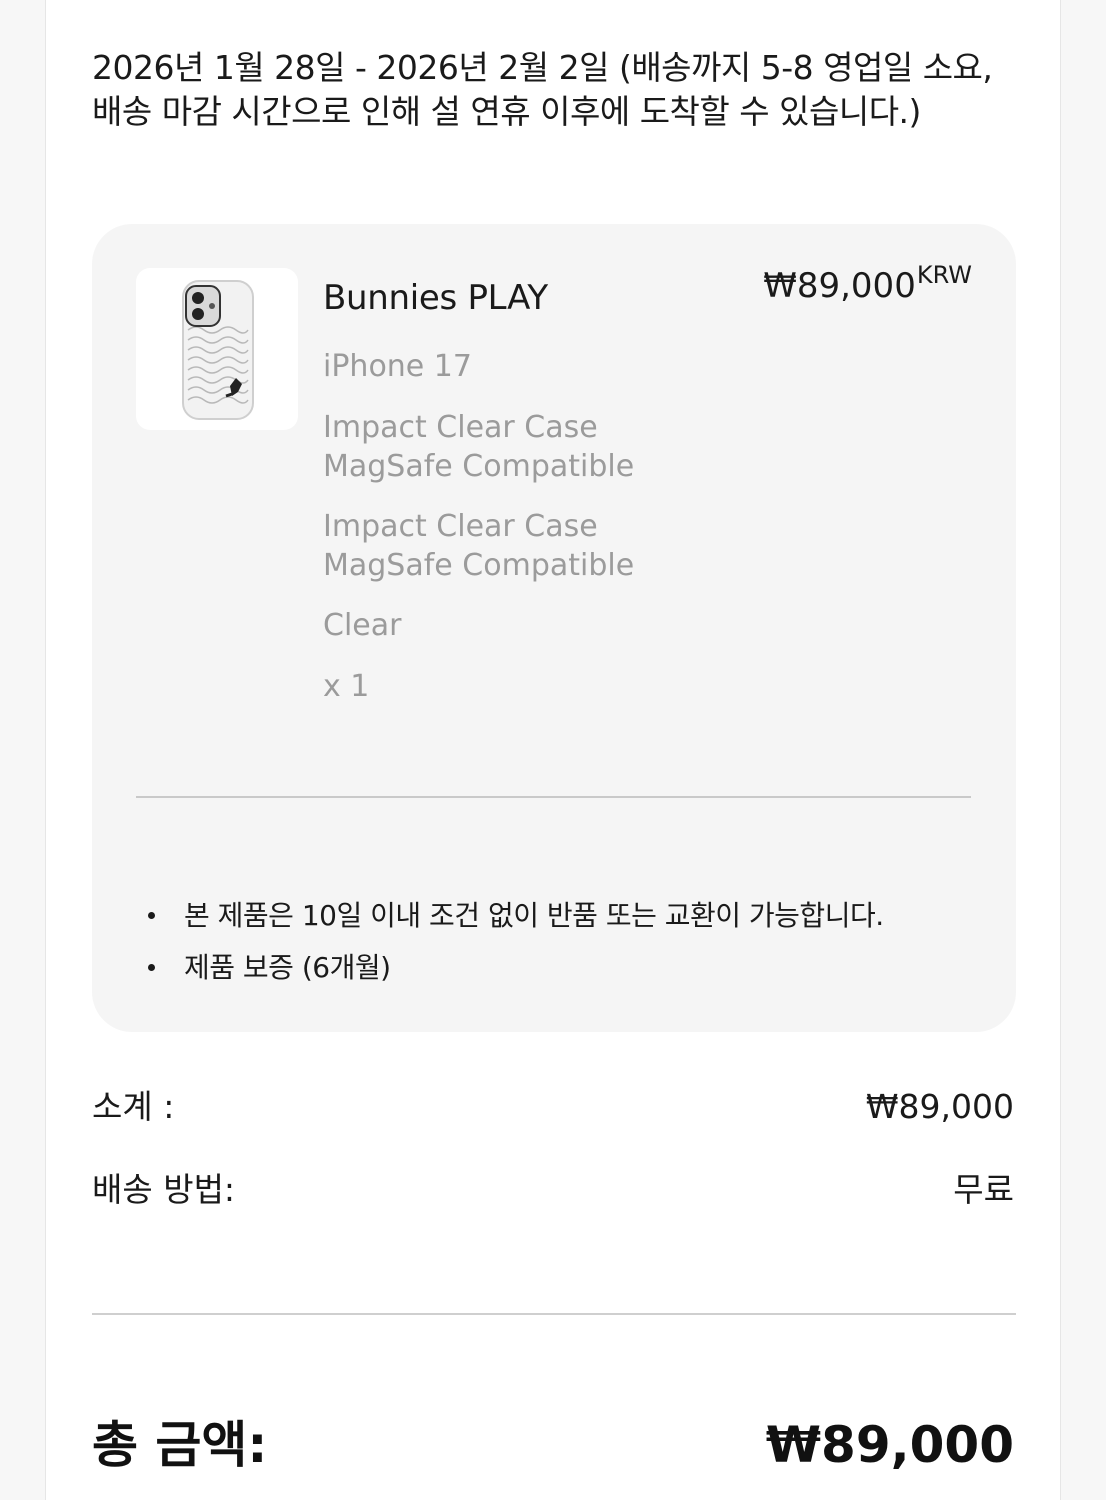 The image size is (1106, 1500). I want to click on list-item: 제품 보증 (6개월), so click(510, 968).